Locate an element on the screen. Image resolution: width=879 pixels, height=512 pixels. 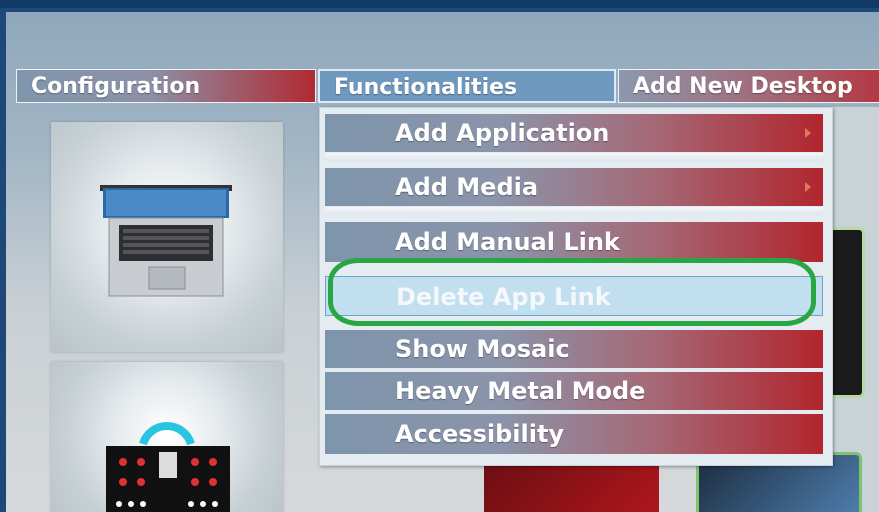
music-controller-icon is located at coordinates (168, 467).